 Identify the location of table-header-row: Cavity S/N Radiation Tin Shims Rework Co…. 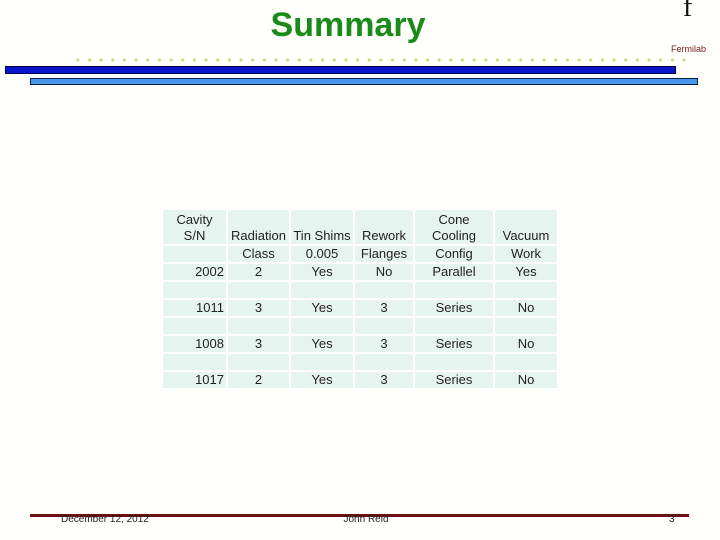
(360, 227).